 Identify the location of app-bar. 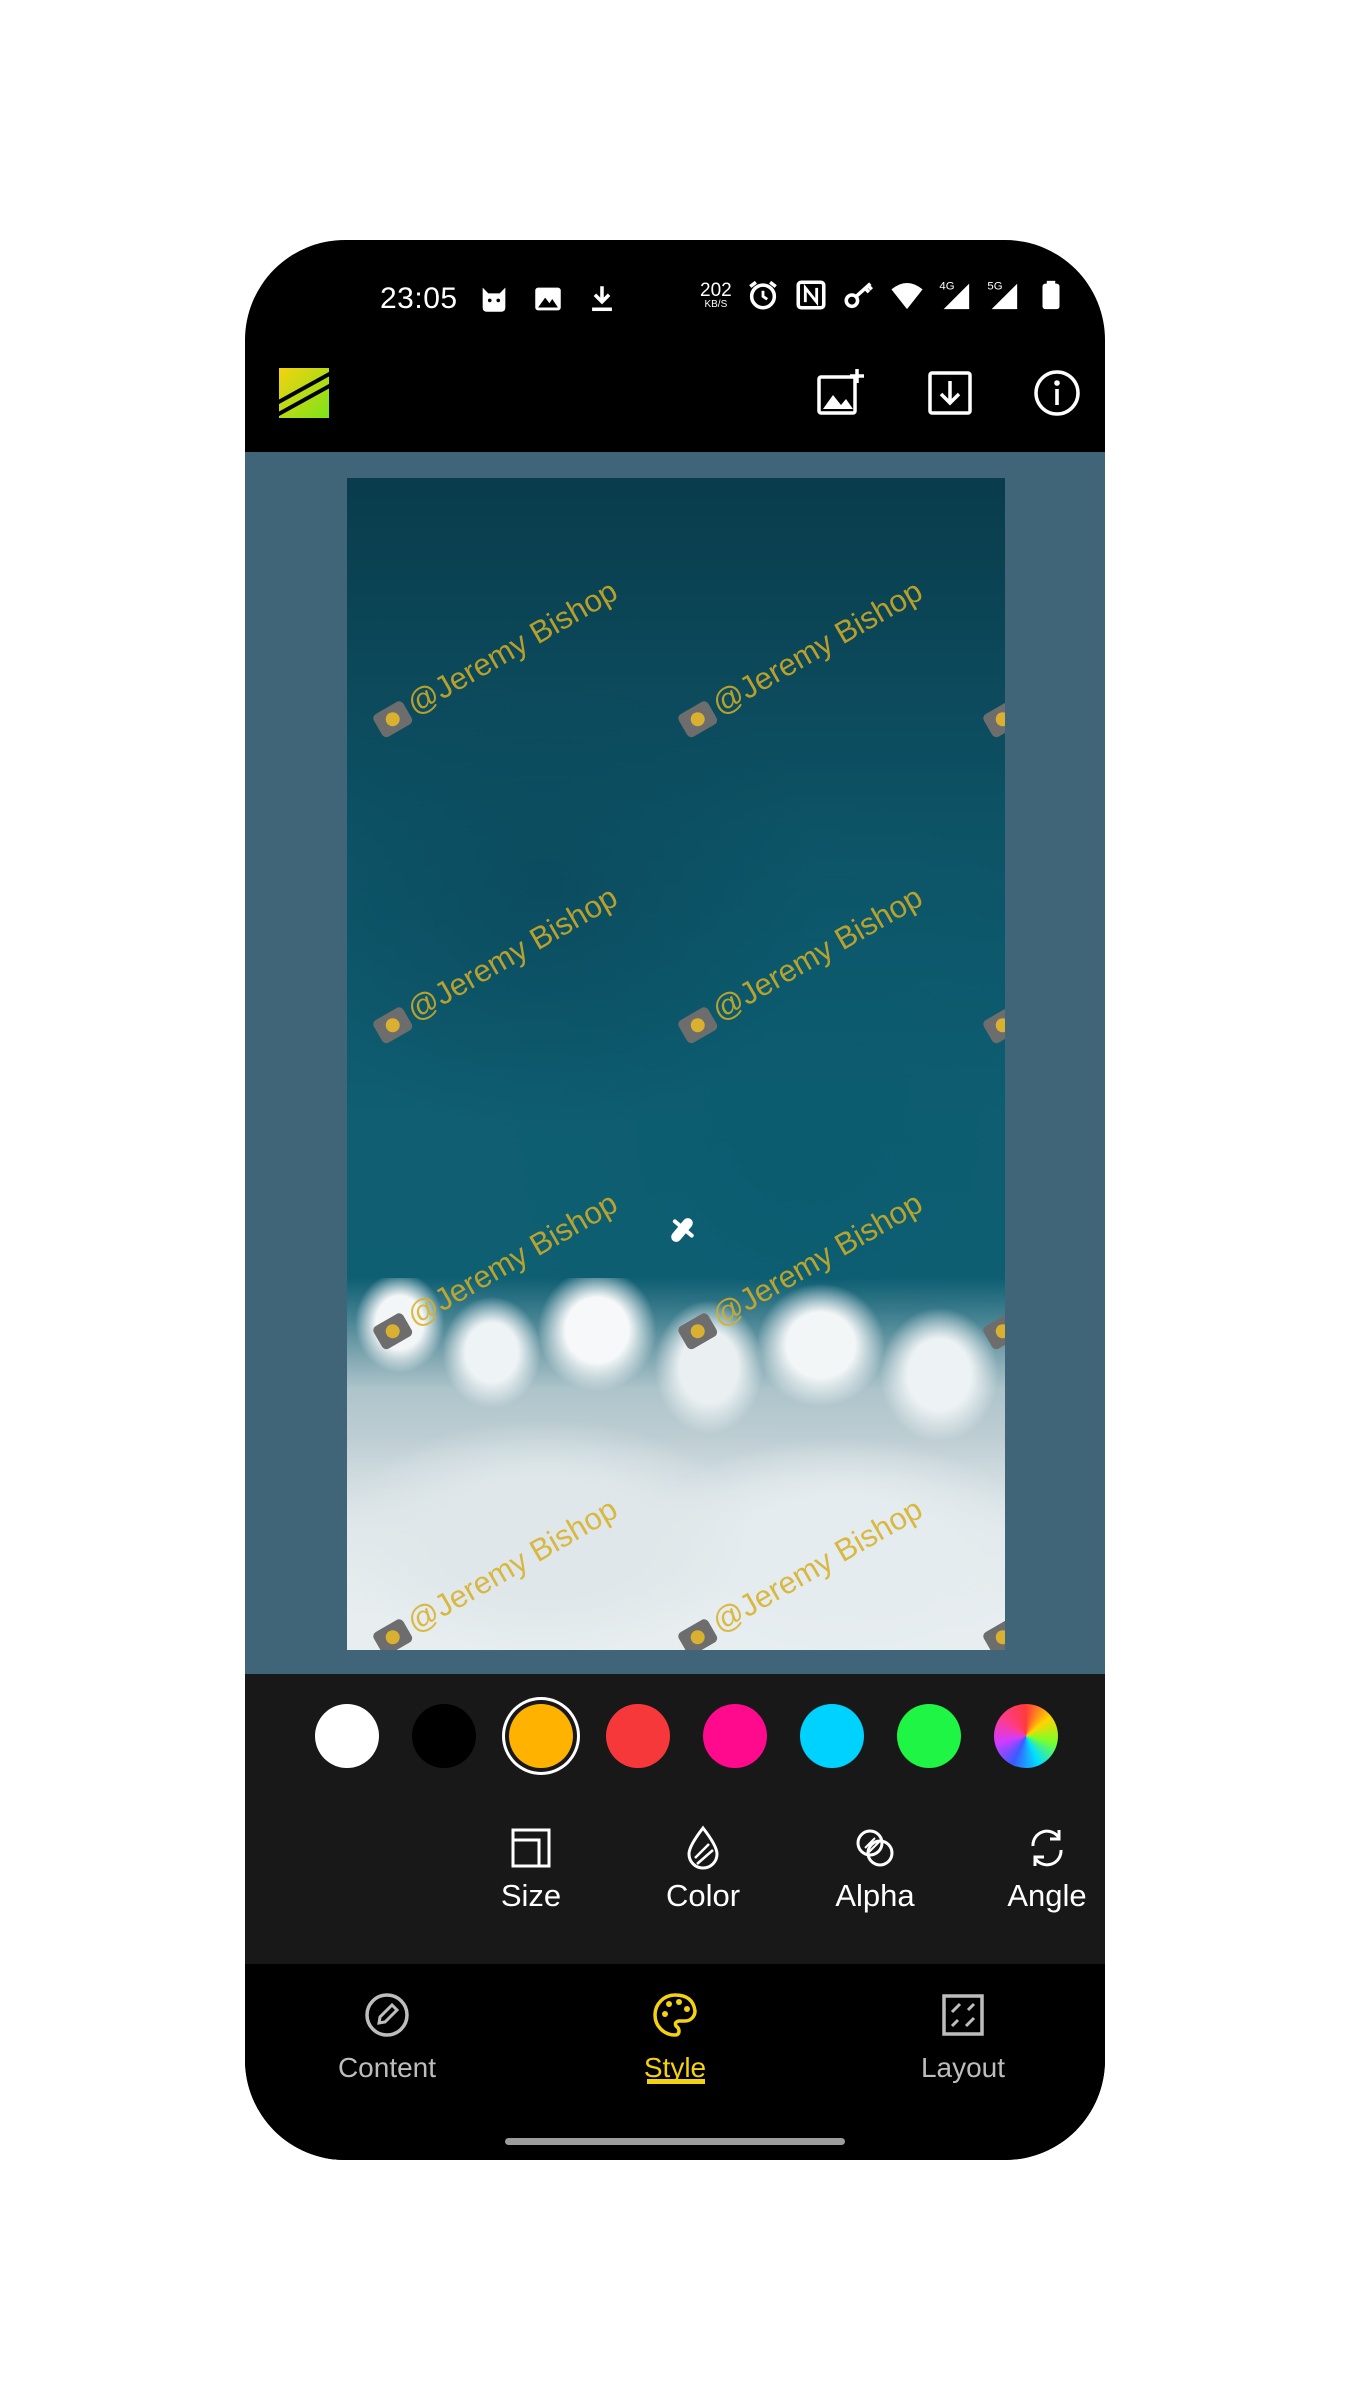
(675, 396).